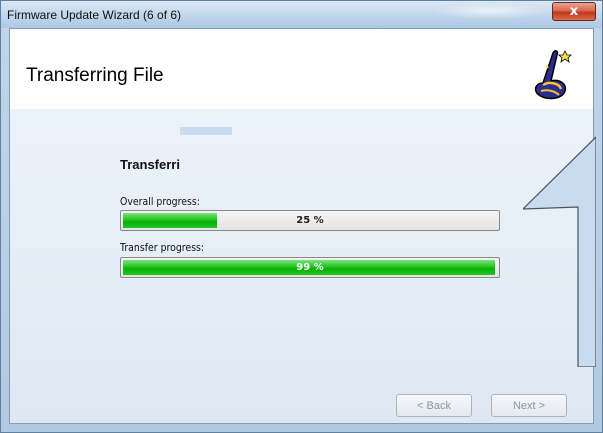 The width and height of the screenshot is (603, 433). What do you see at coordinates (434, 405) in the screenshot?
I see `back-button: < Back` at bounding box center [434, 405].